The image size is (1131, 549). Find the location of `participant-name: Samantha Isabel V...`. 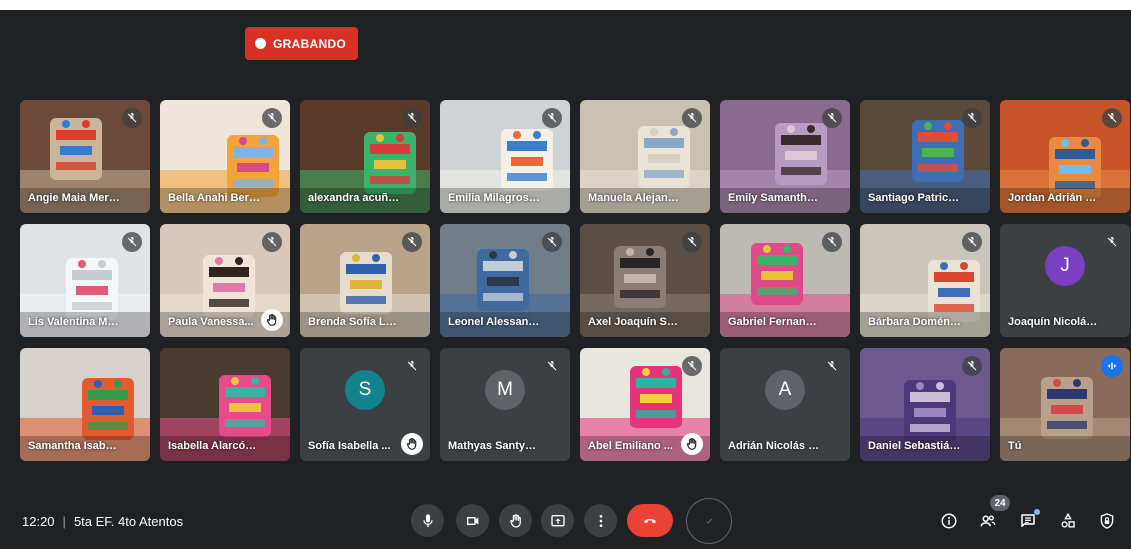

participant-name: Samantha Isabel V... is located at coordinates (75, 446).